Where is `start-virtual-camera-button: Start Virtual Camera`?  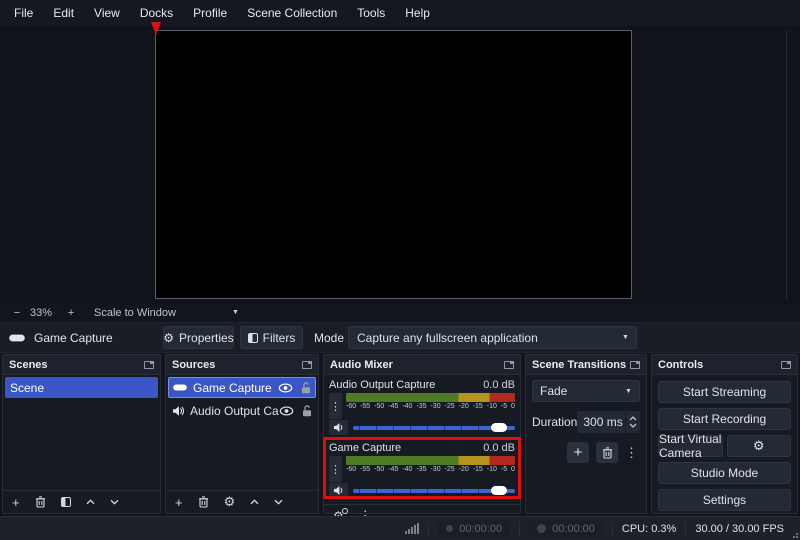
start-virtual-camera-button: Start Virtual Camera is located at coordinates (690, 446).